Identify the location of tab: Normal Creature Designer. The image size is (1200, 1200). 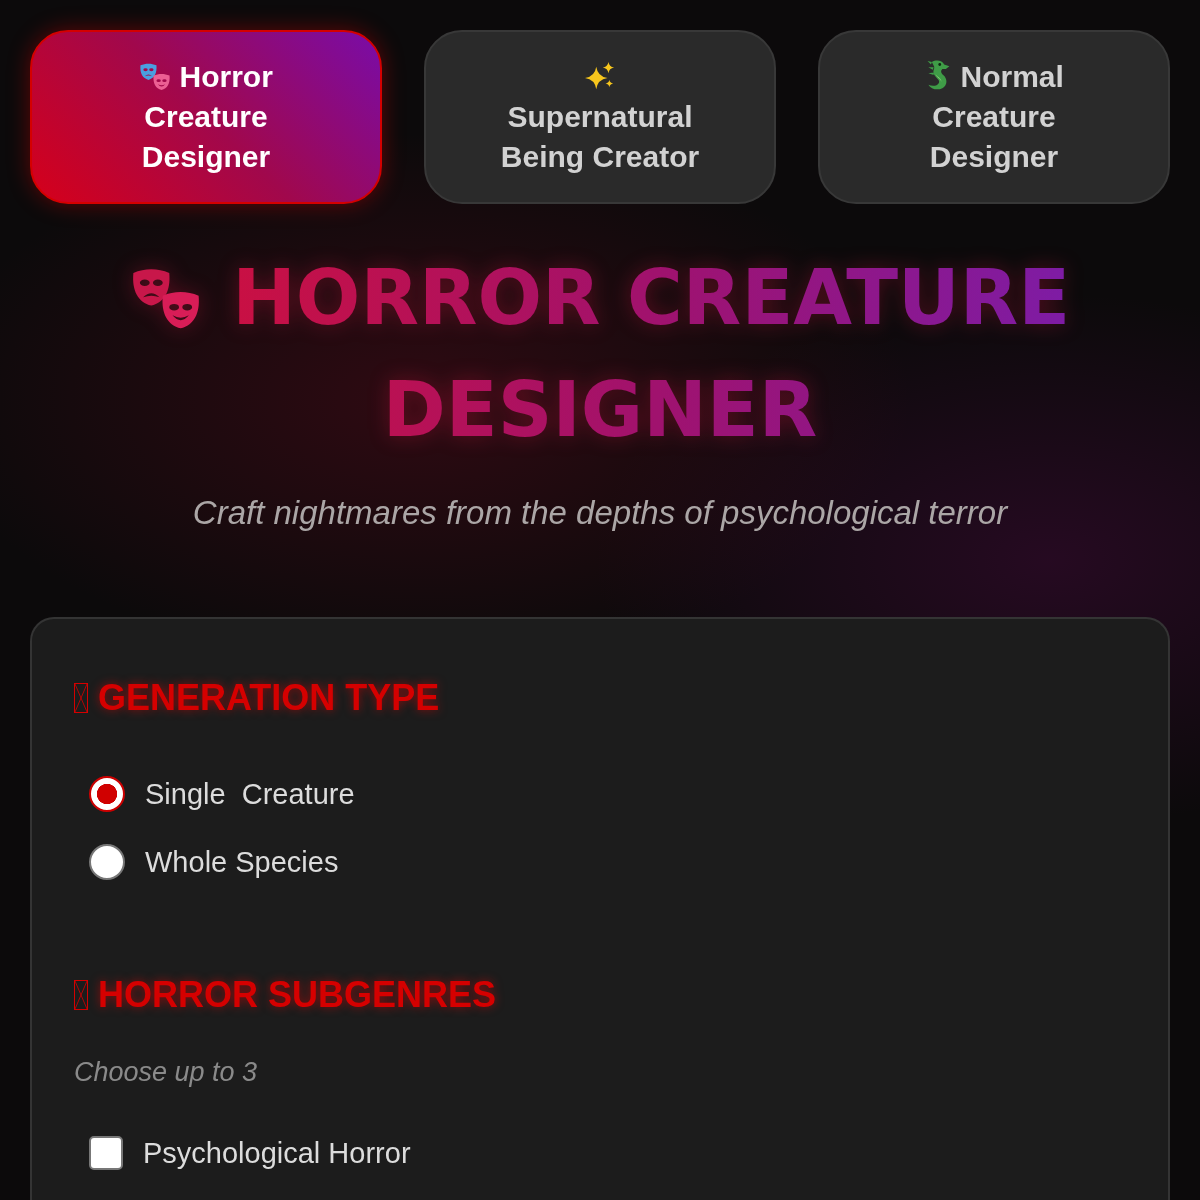
(994, 117).